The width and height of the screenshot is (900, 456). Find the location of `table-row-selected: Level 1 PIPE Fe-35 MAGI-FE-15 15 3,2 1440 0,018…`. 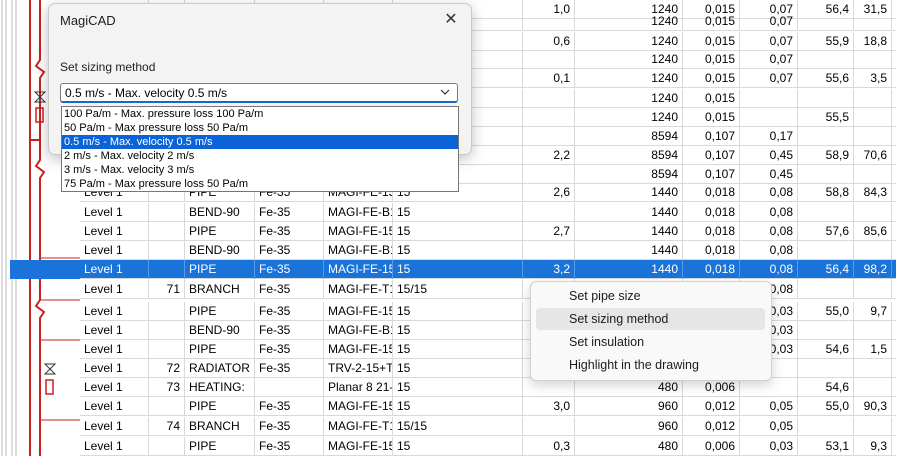

table-row-selected: Level 1 PIPE Fe-35 MAGI-FE-15 15 3,2 1440 0,018… is located at coordinates (488, 269).